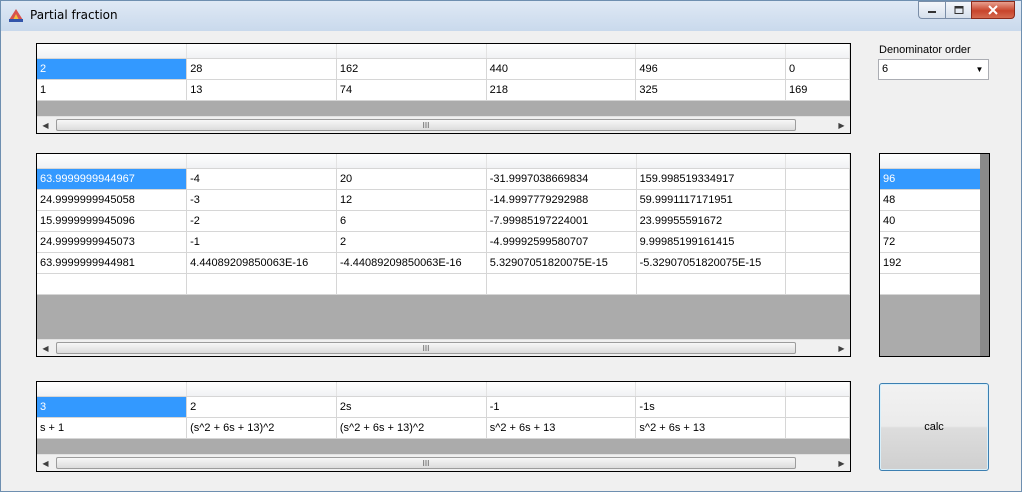 The height and width of the screenshot is (492, 1022). I want to click on grid-cell: 159.998519334917, so click(711, 179).